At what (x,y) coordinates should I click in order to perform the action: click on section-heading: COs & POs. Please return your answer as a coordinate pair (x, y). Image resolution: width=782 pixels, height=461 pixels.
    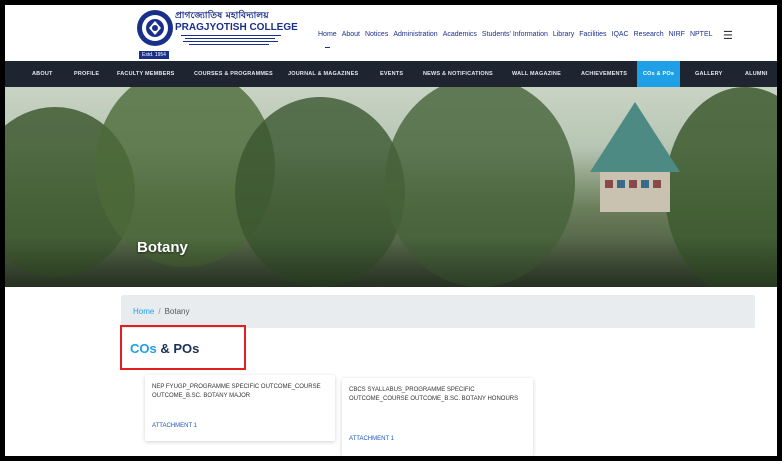
    Looking at the image, I should click on (164, 348).